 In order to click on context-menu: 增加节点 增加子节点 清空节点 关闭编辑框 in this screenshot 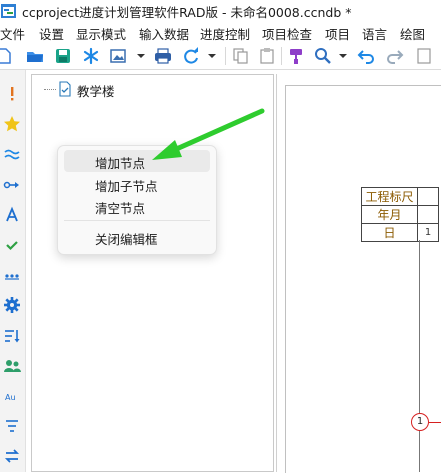, I will do `click(137, 200)`.